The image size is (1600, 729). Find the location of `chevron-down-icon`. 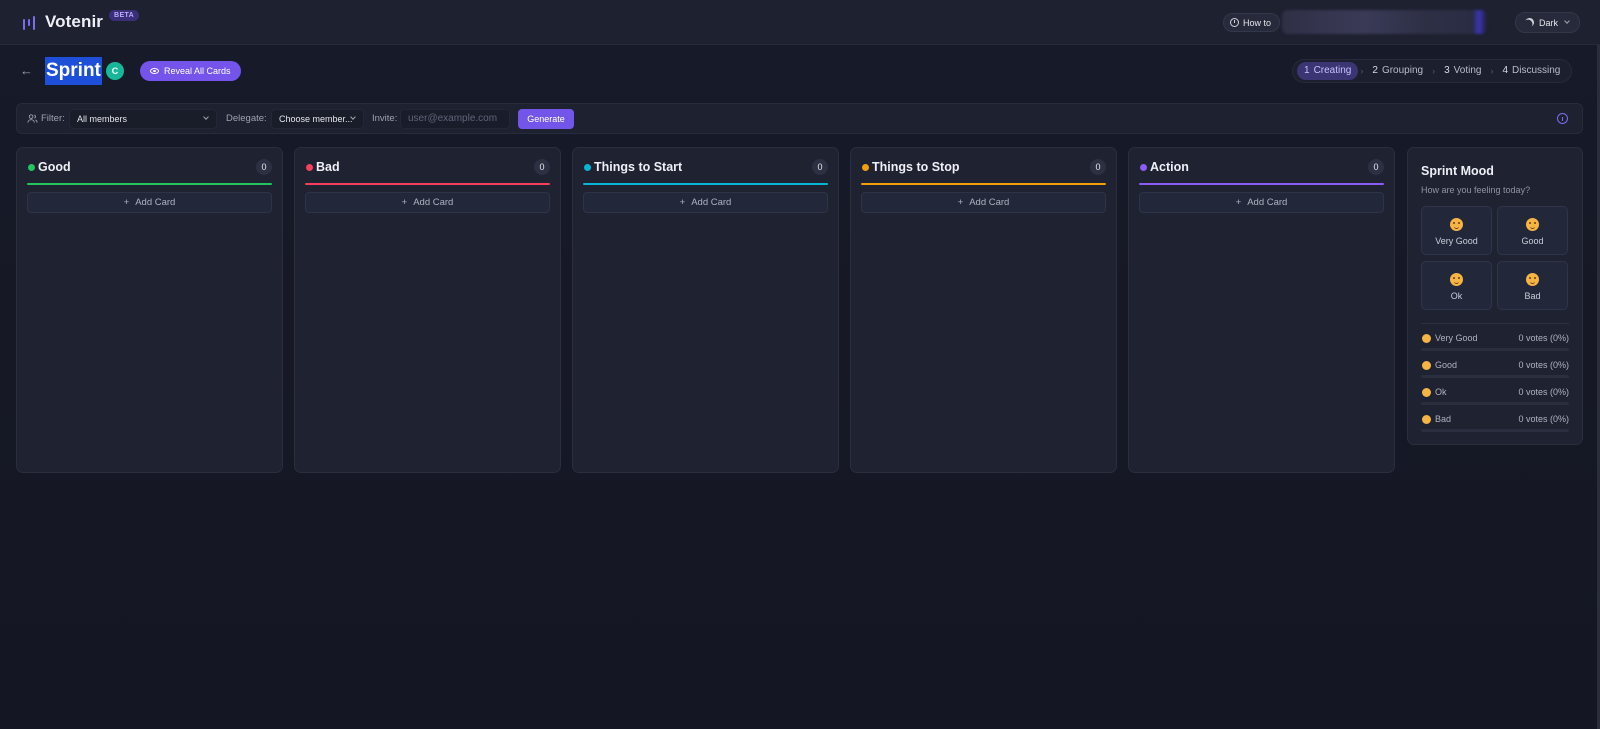

chevron-down-icon is located at coordinates (206, 117).